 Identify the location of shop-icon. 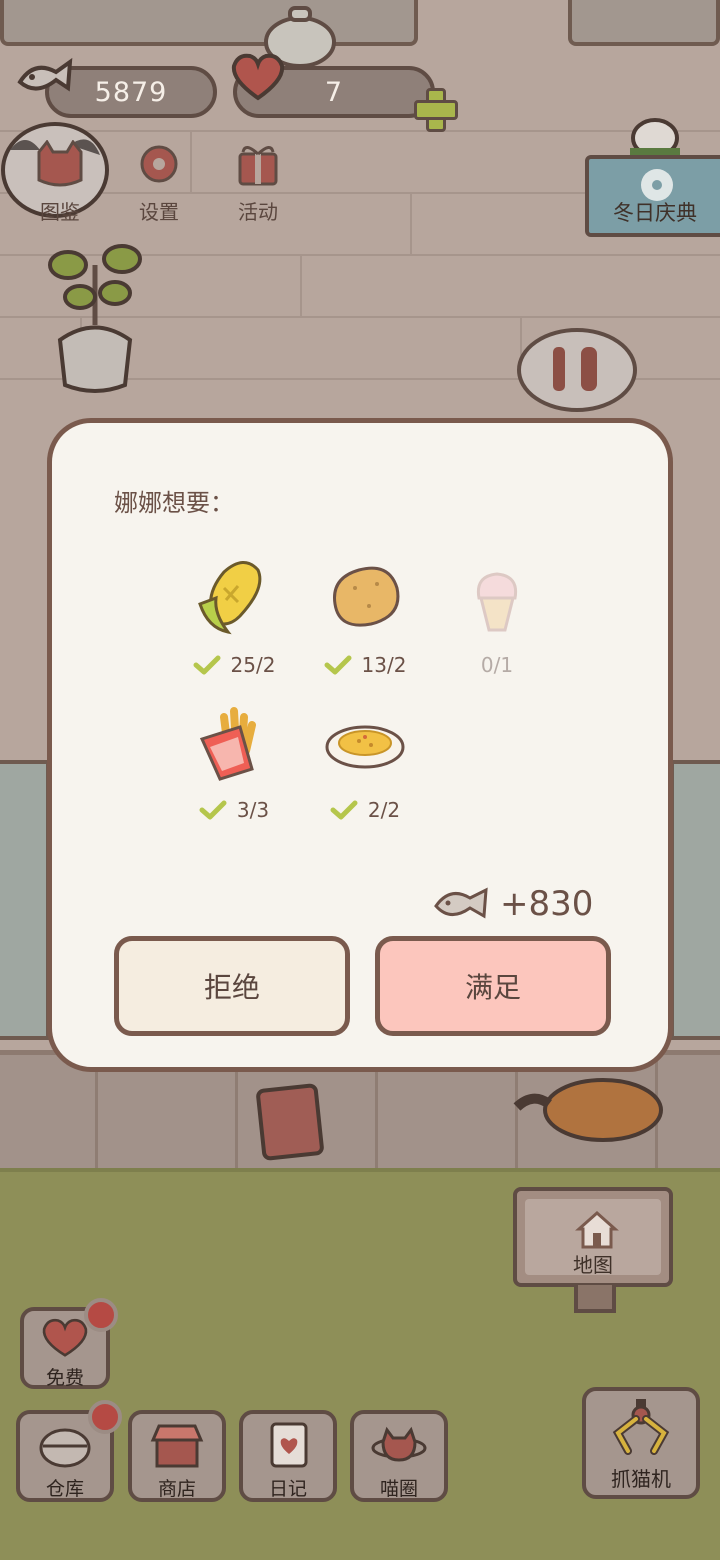
(177, 1446).